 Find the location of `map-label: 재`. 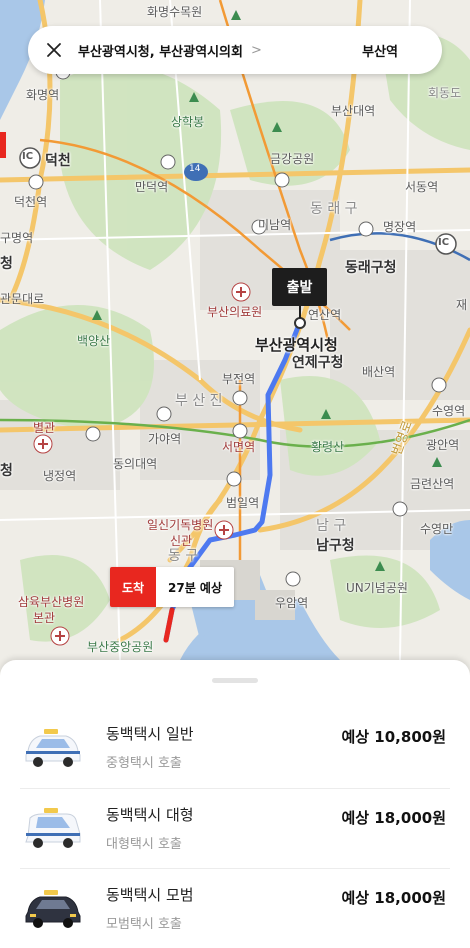

map-label: 재 is located at coordinates (462, 305).